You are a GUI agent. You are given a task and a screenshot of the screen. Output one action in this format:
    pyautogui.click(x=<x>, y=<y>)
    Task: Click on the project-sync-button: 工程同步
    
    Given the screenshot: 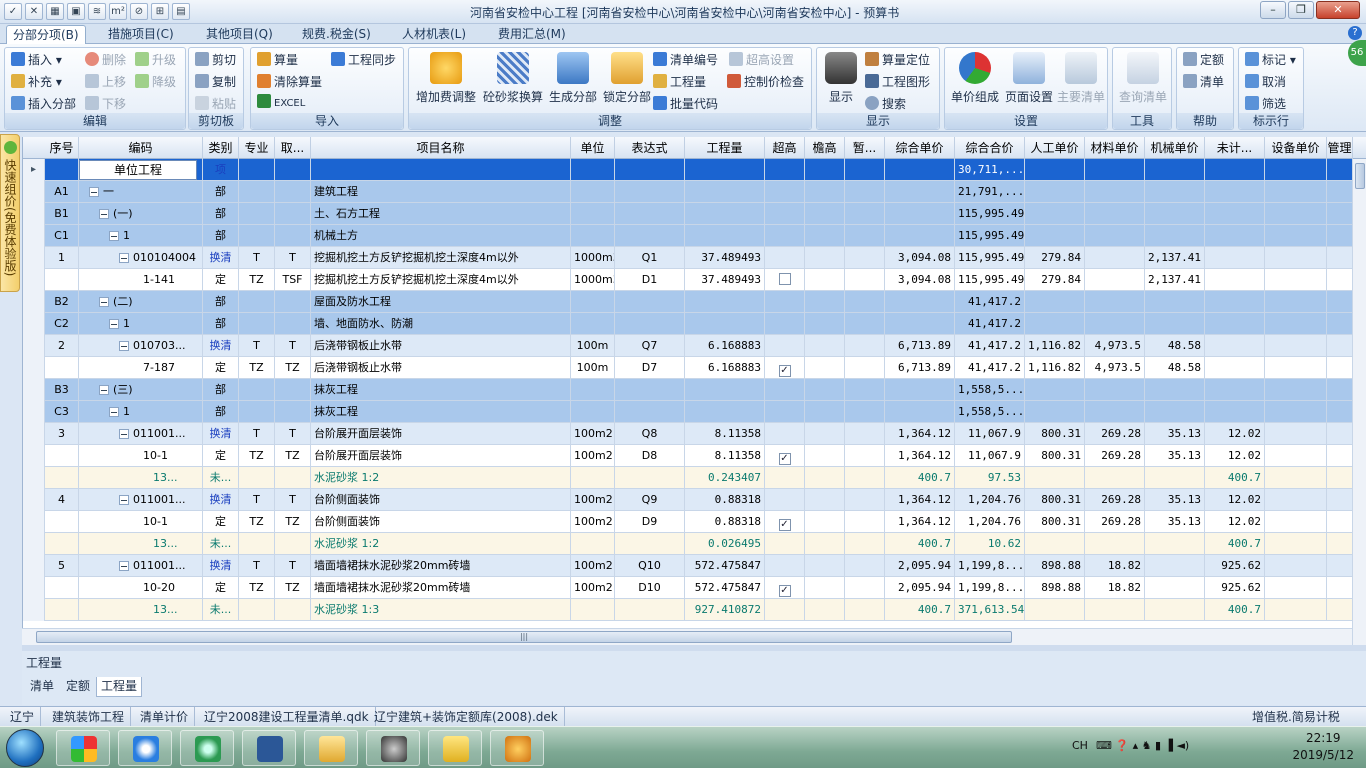 What is the action you would take?
    pyautogui.click(x=363, y=60)
    